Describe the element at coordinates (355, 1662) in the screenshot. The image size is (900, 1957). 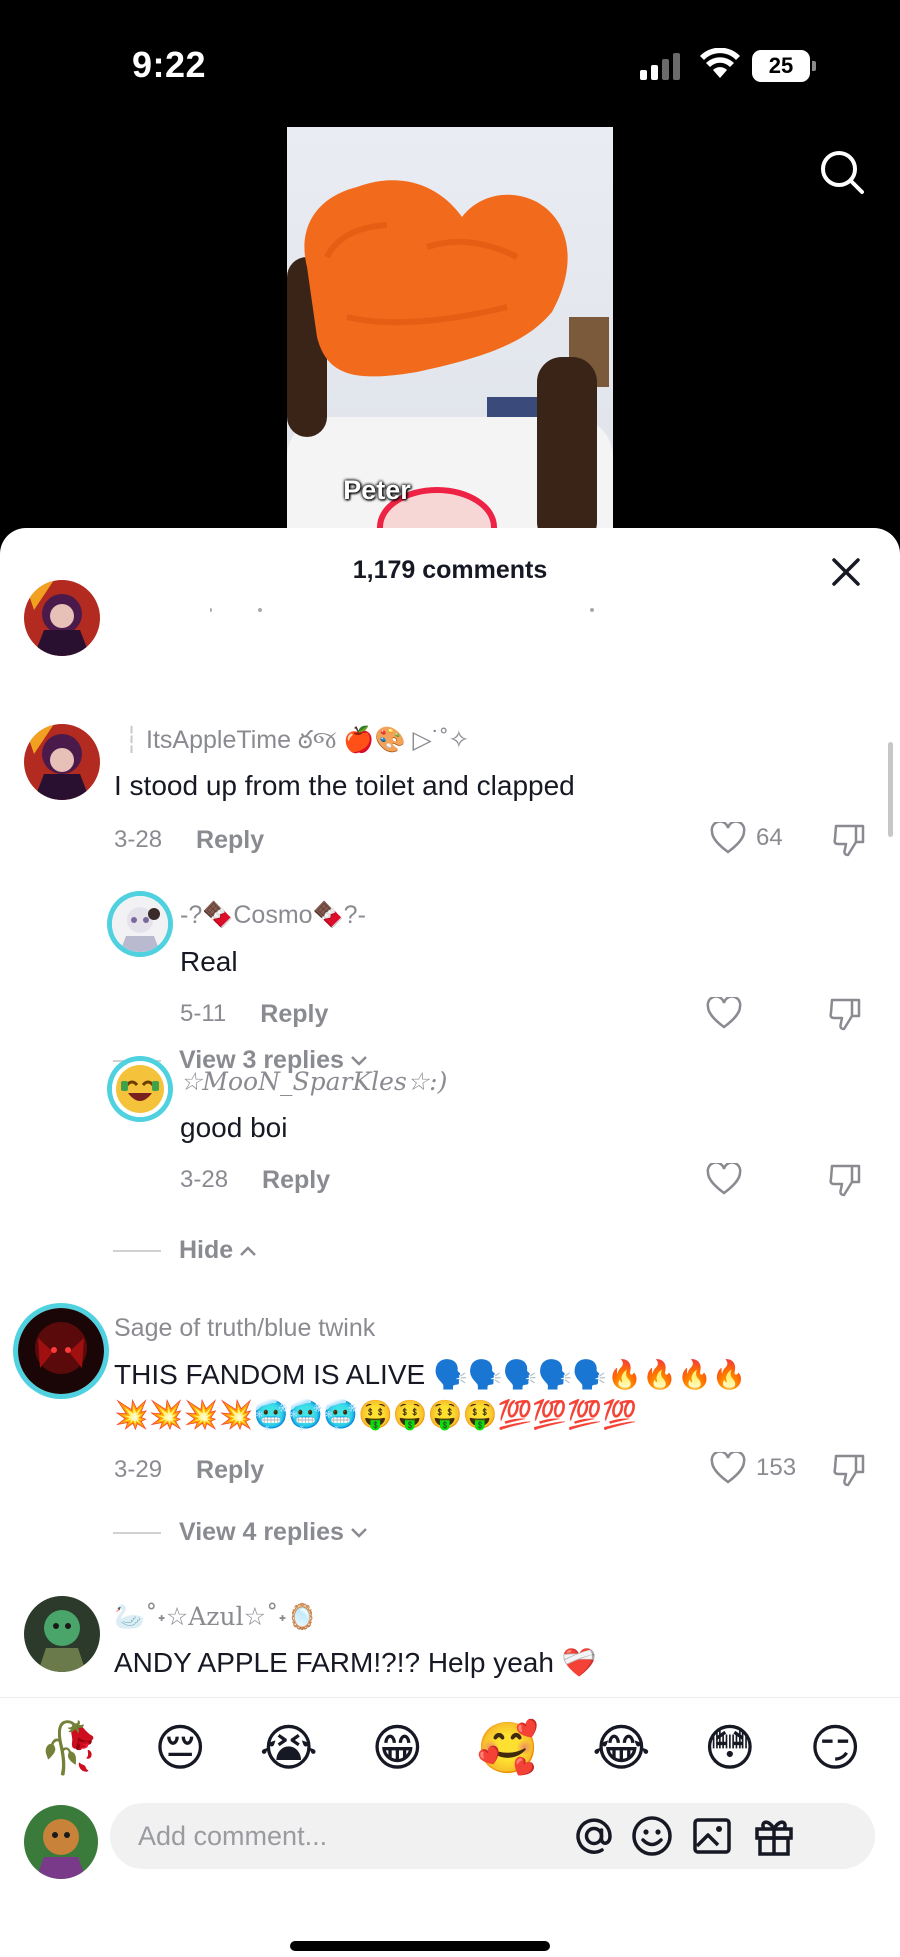
I see `comment-text: ANDY APPLE FARM!?!? Help yeah ❤️‍🩹` at that location.